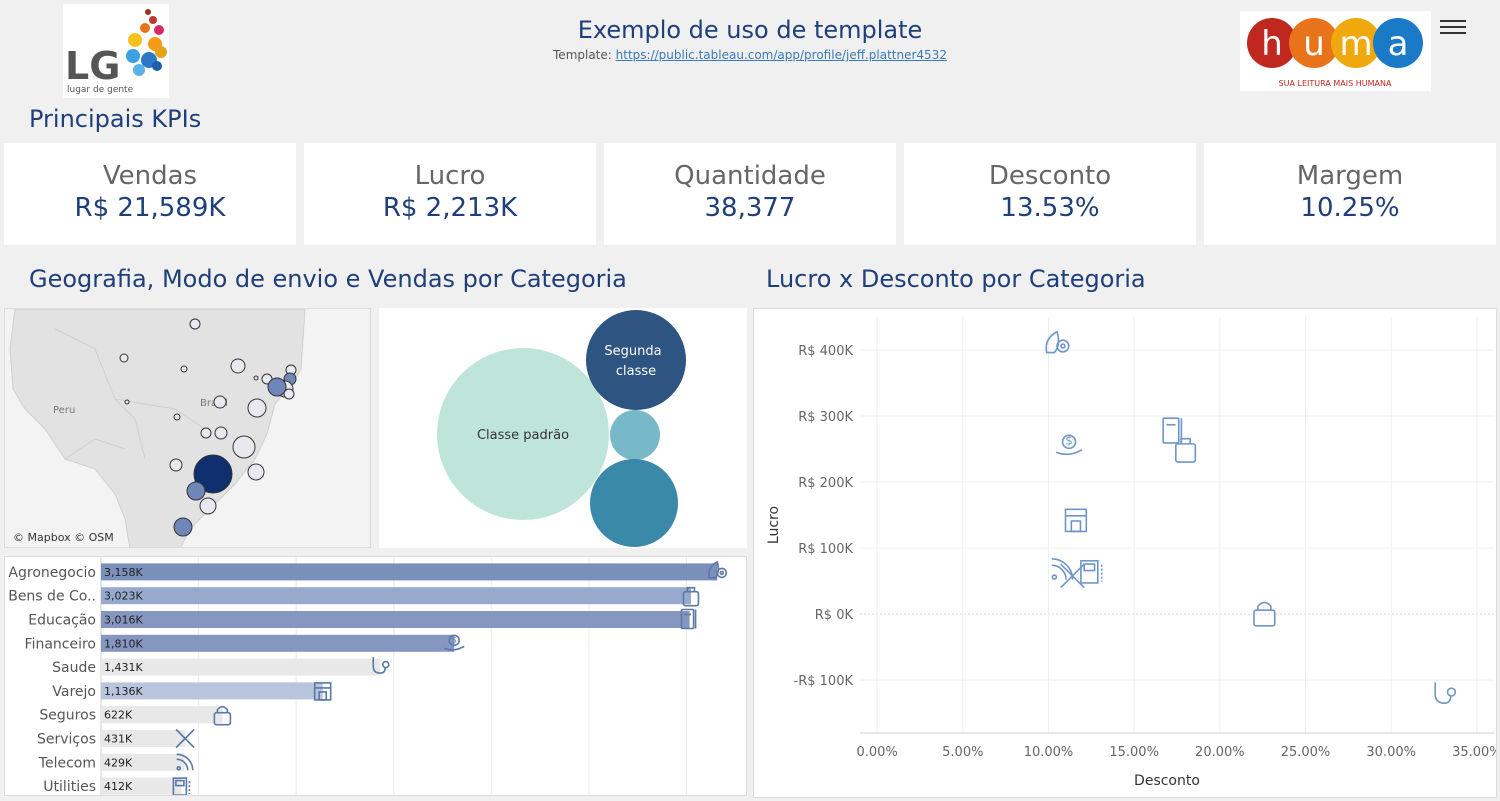 The width and height of the screenshot is (1500, 801). What do you see at coordinates (635, 435) in the screenshot?
I see `bubble-third` at bounding box center [635, 435].